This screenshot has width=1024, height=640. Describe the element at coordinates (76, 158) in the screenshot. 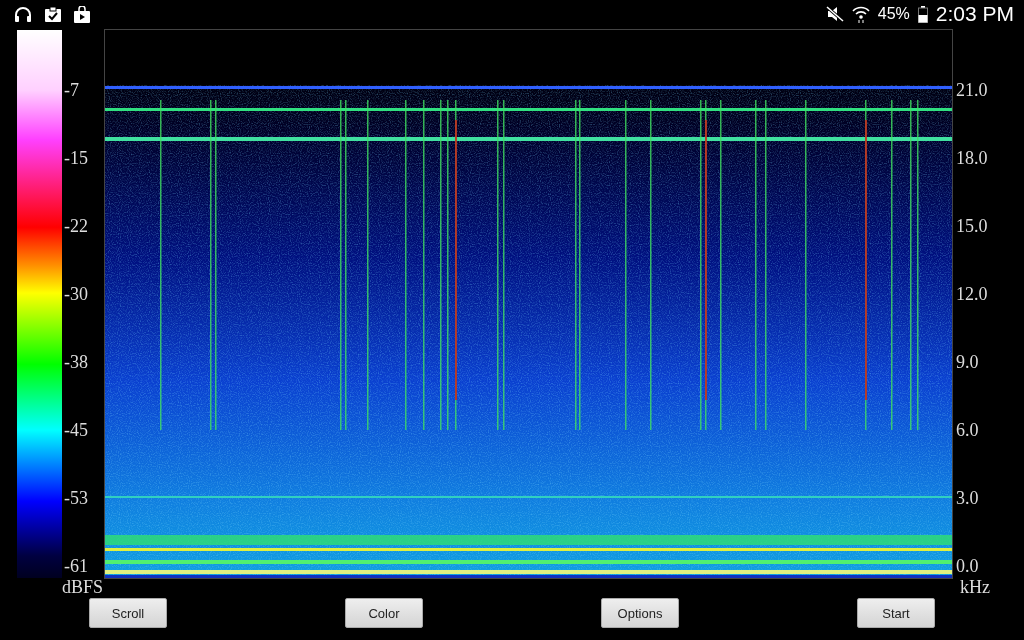

I see `scale-label: -15` at that location.